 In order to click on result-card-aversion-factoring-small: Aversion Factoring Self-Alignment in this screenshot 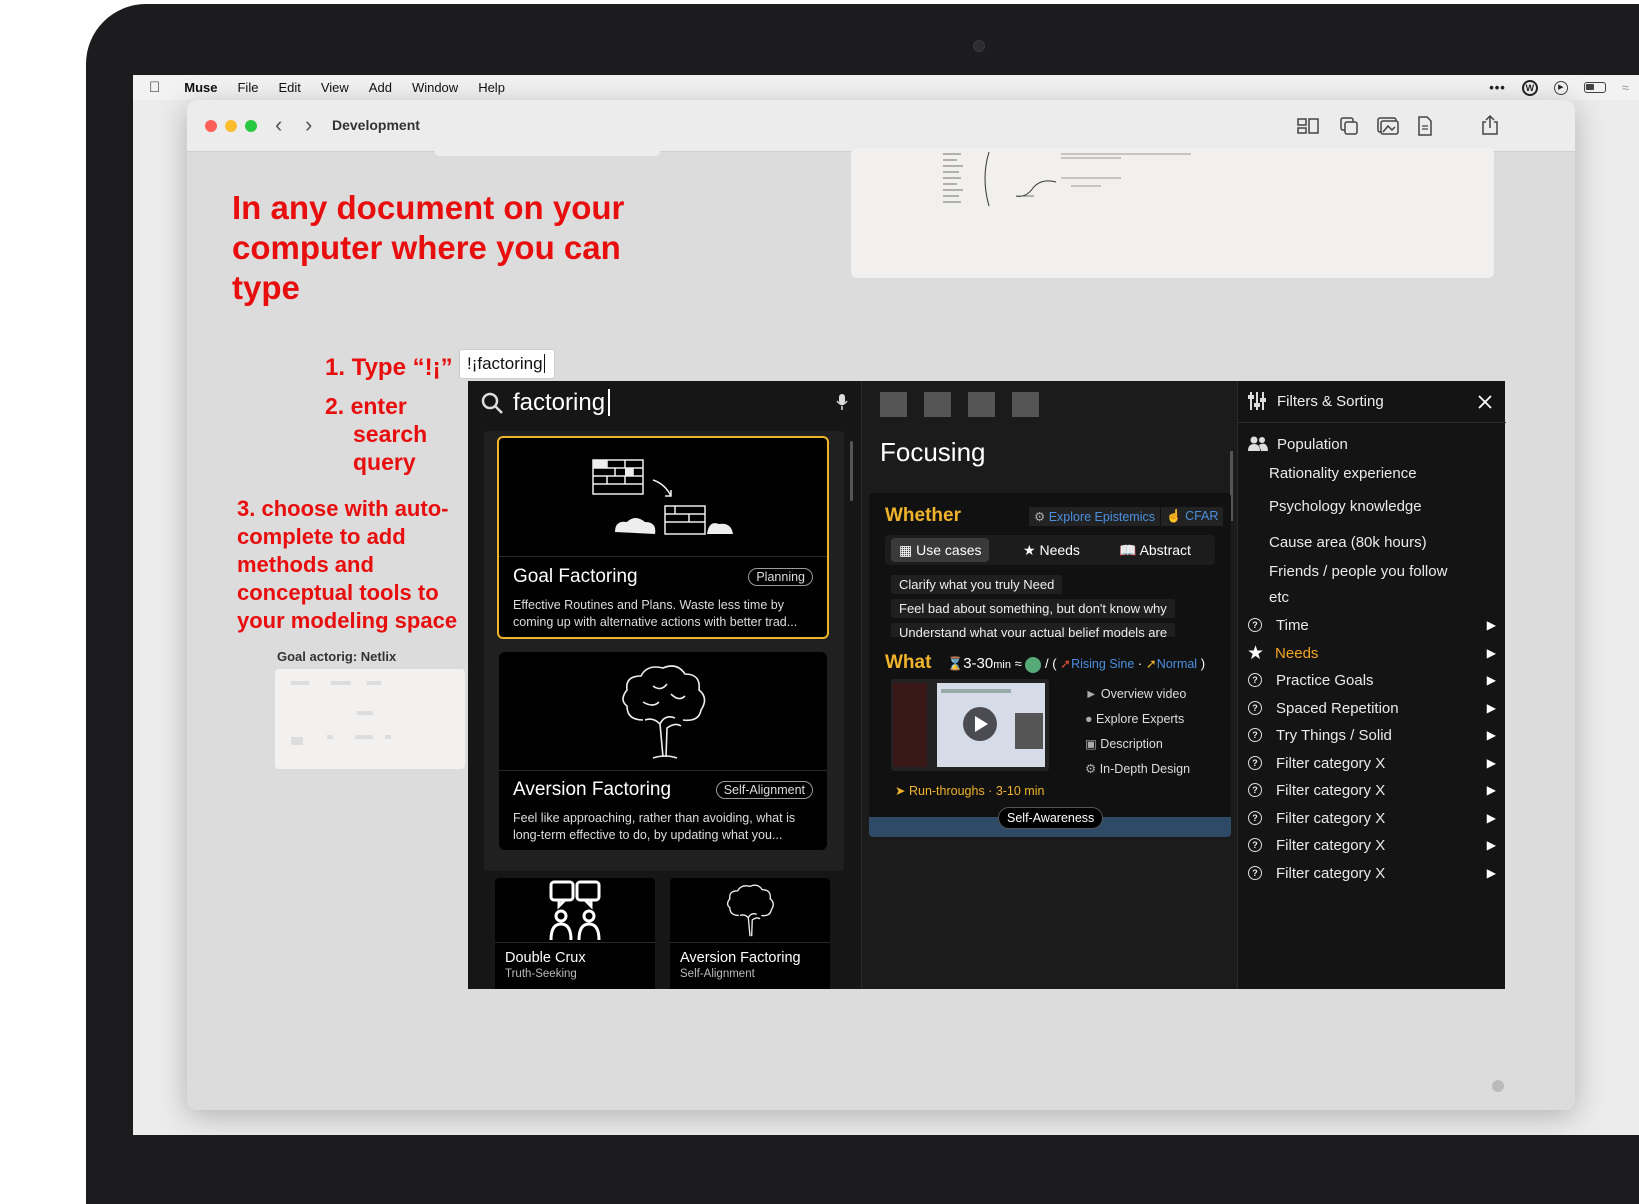, I will do `click(750, 933)`.